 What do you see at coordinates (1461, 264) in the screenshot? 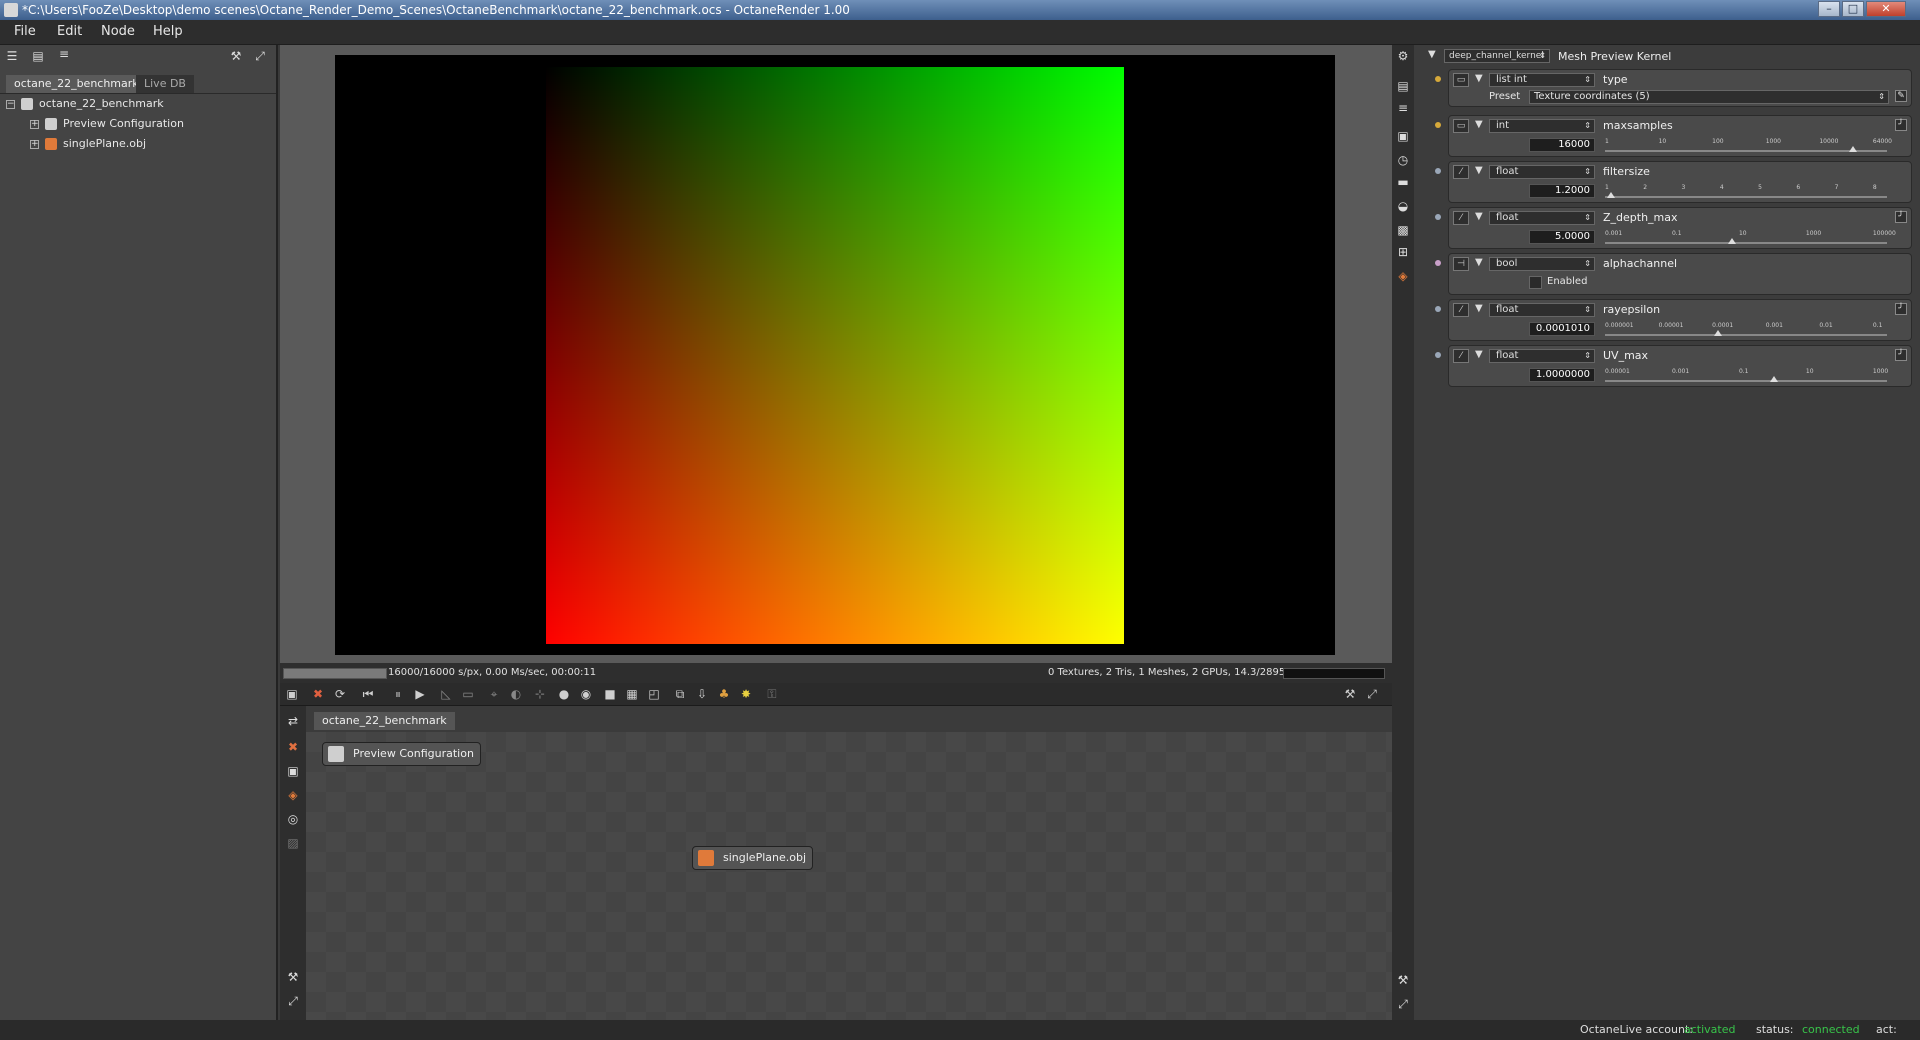
I see `param-pin-icon: ⊣` at bounding box center [1461, 264].